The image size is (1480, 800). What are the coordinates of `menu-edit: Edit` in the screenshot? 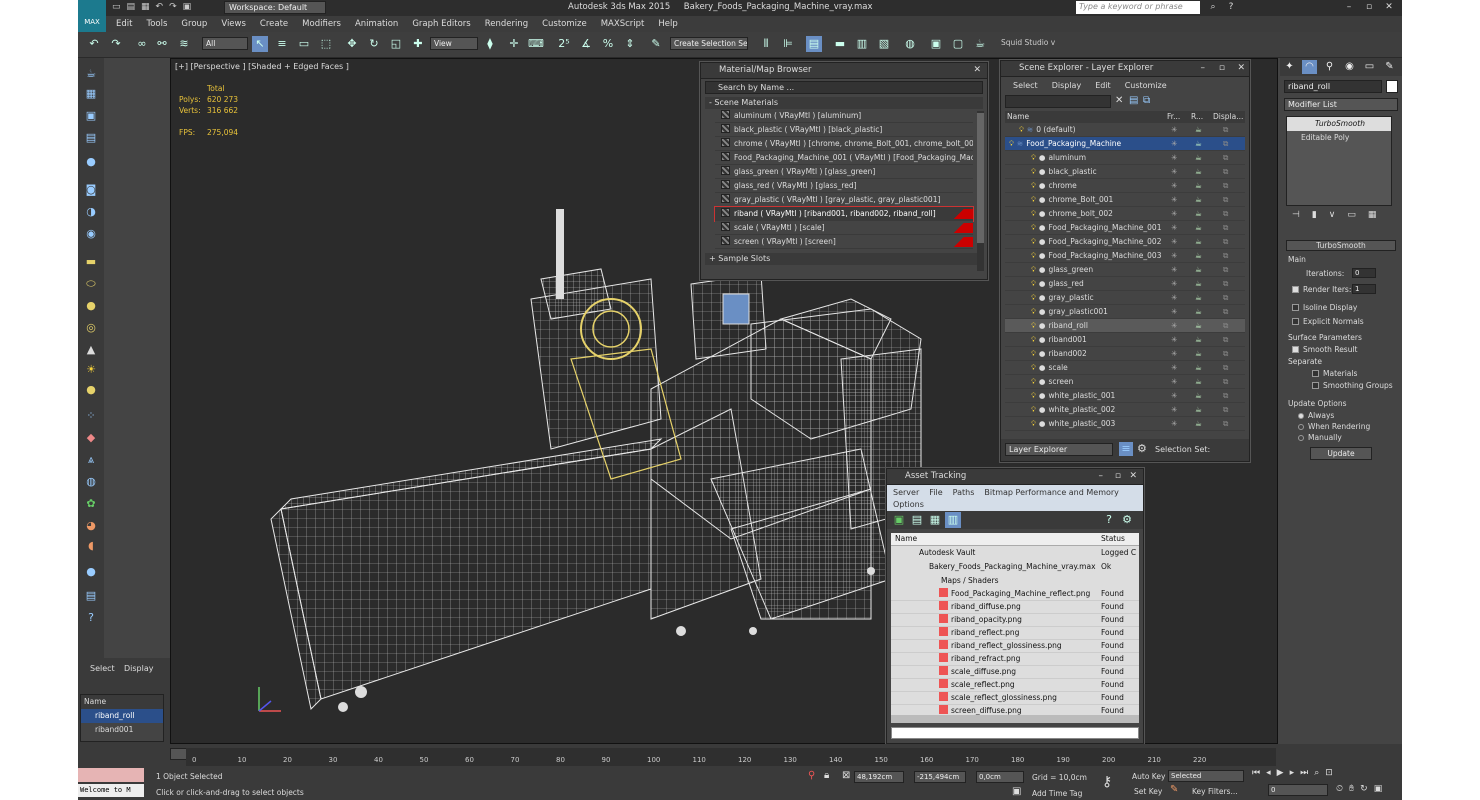 It's located at (124, 24).